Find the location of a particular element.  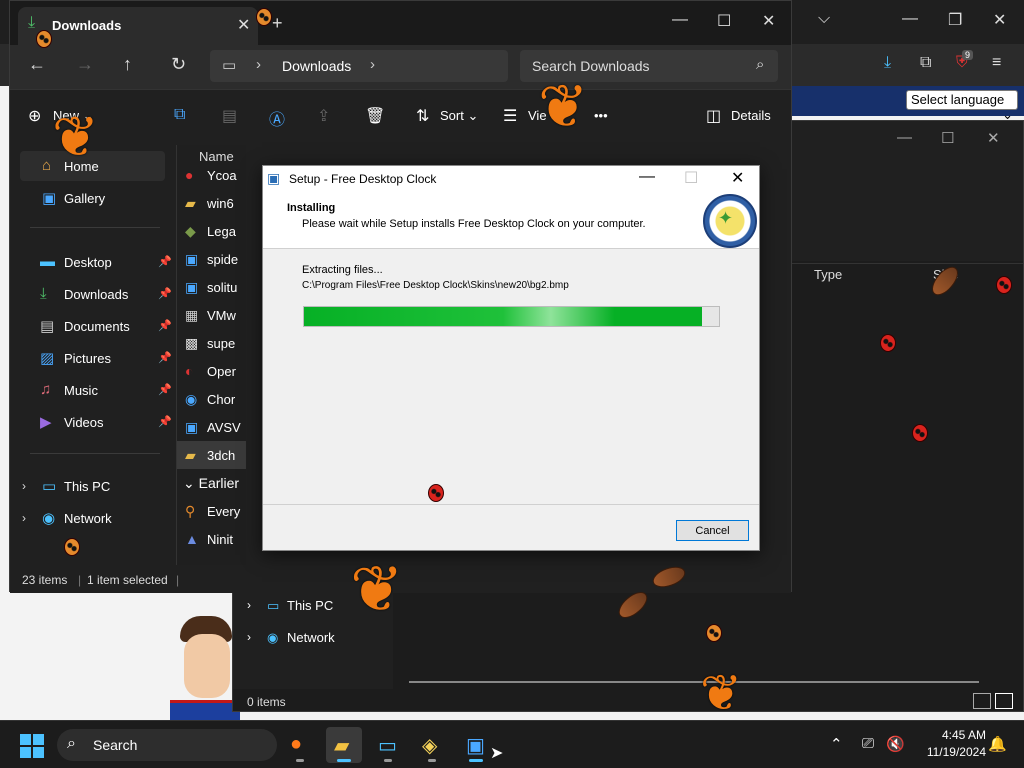

tiles-view-button is located at coordinates (1004, 701).